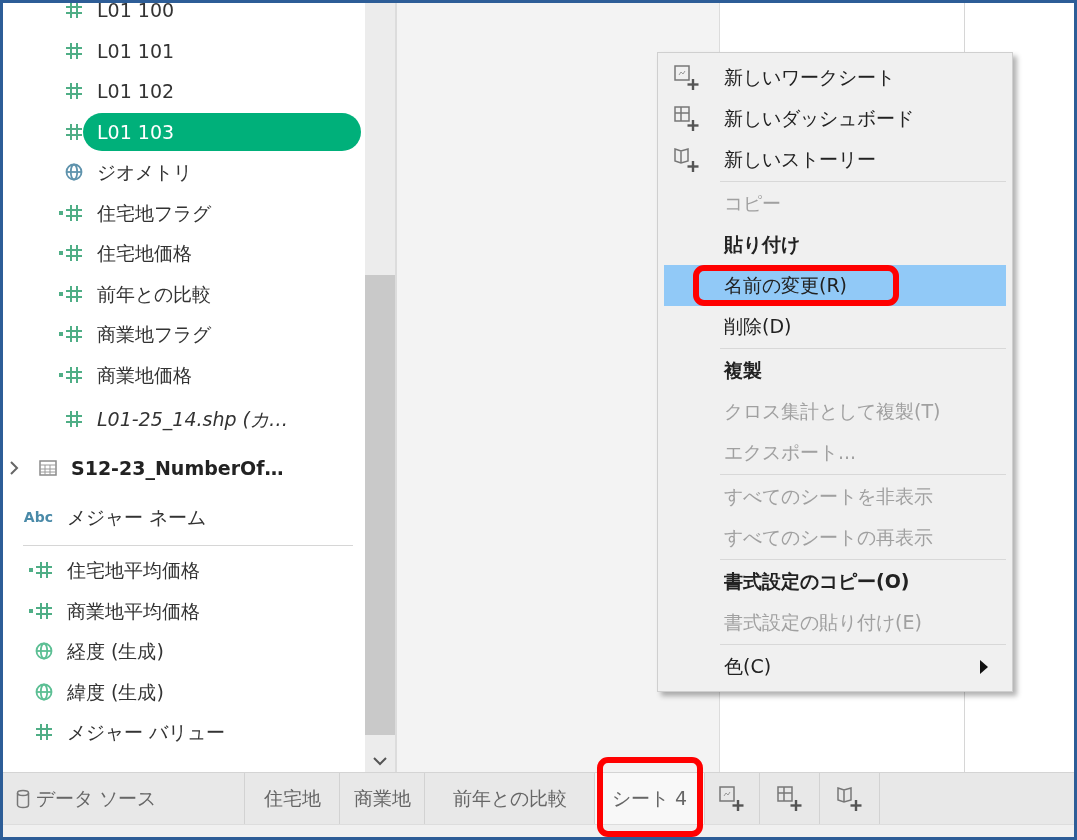 This screenshot has height=840, width=1077. What do you see at coordinates (222, 172) in the screenshot?
I see `field-name: ジオメトリ` at bounding box center [222, 172].